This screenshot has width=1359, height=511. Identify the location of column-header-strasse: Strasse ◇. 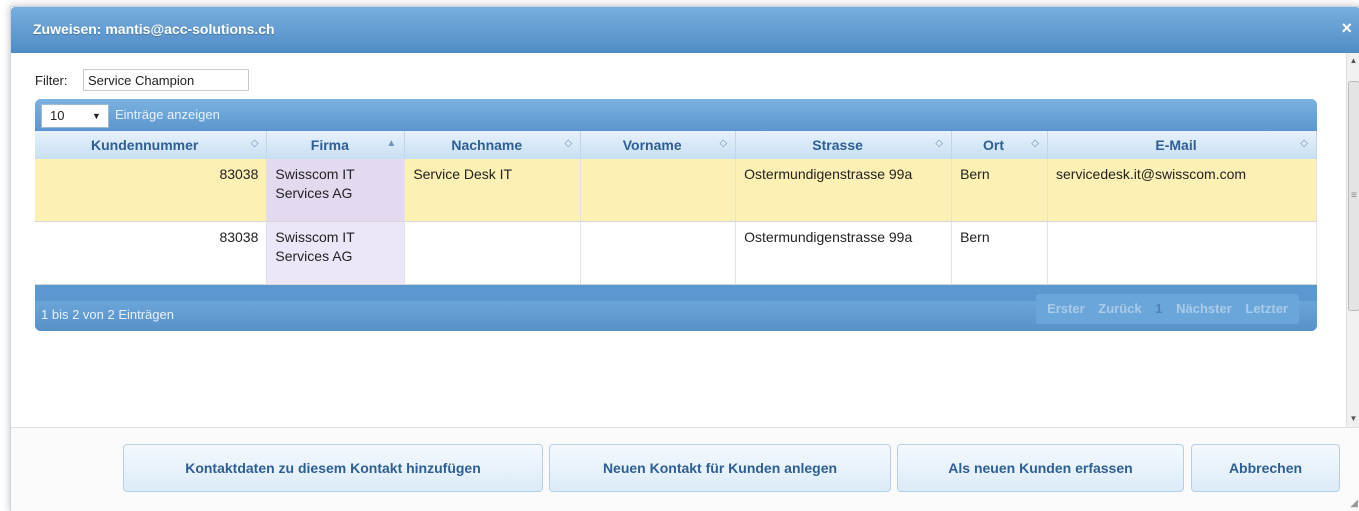
(844, 145).